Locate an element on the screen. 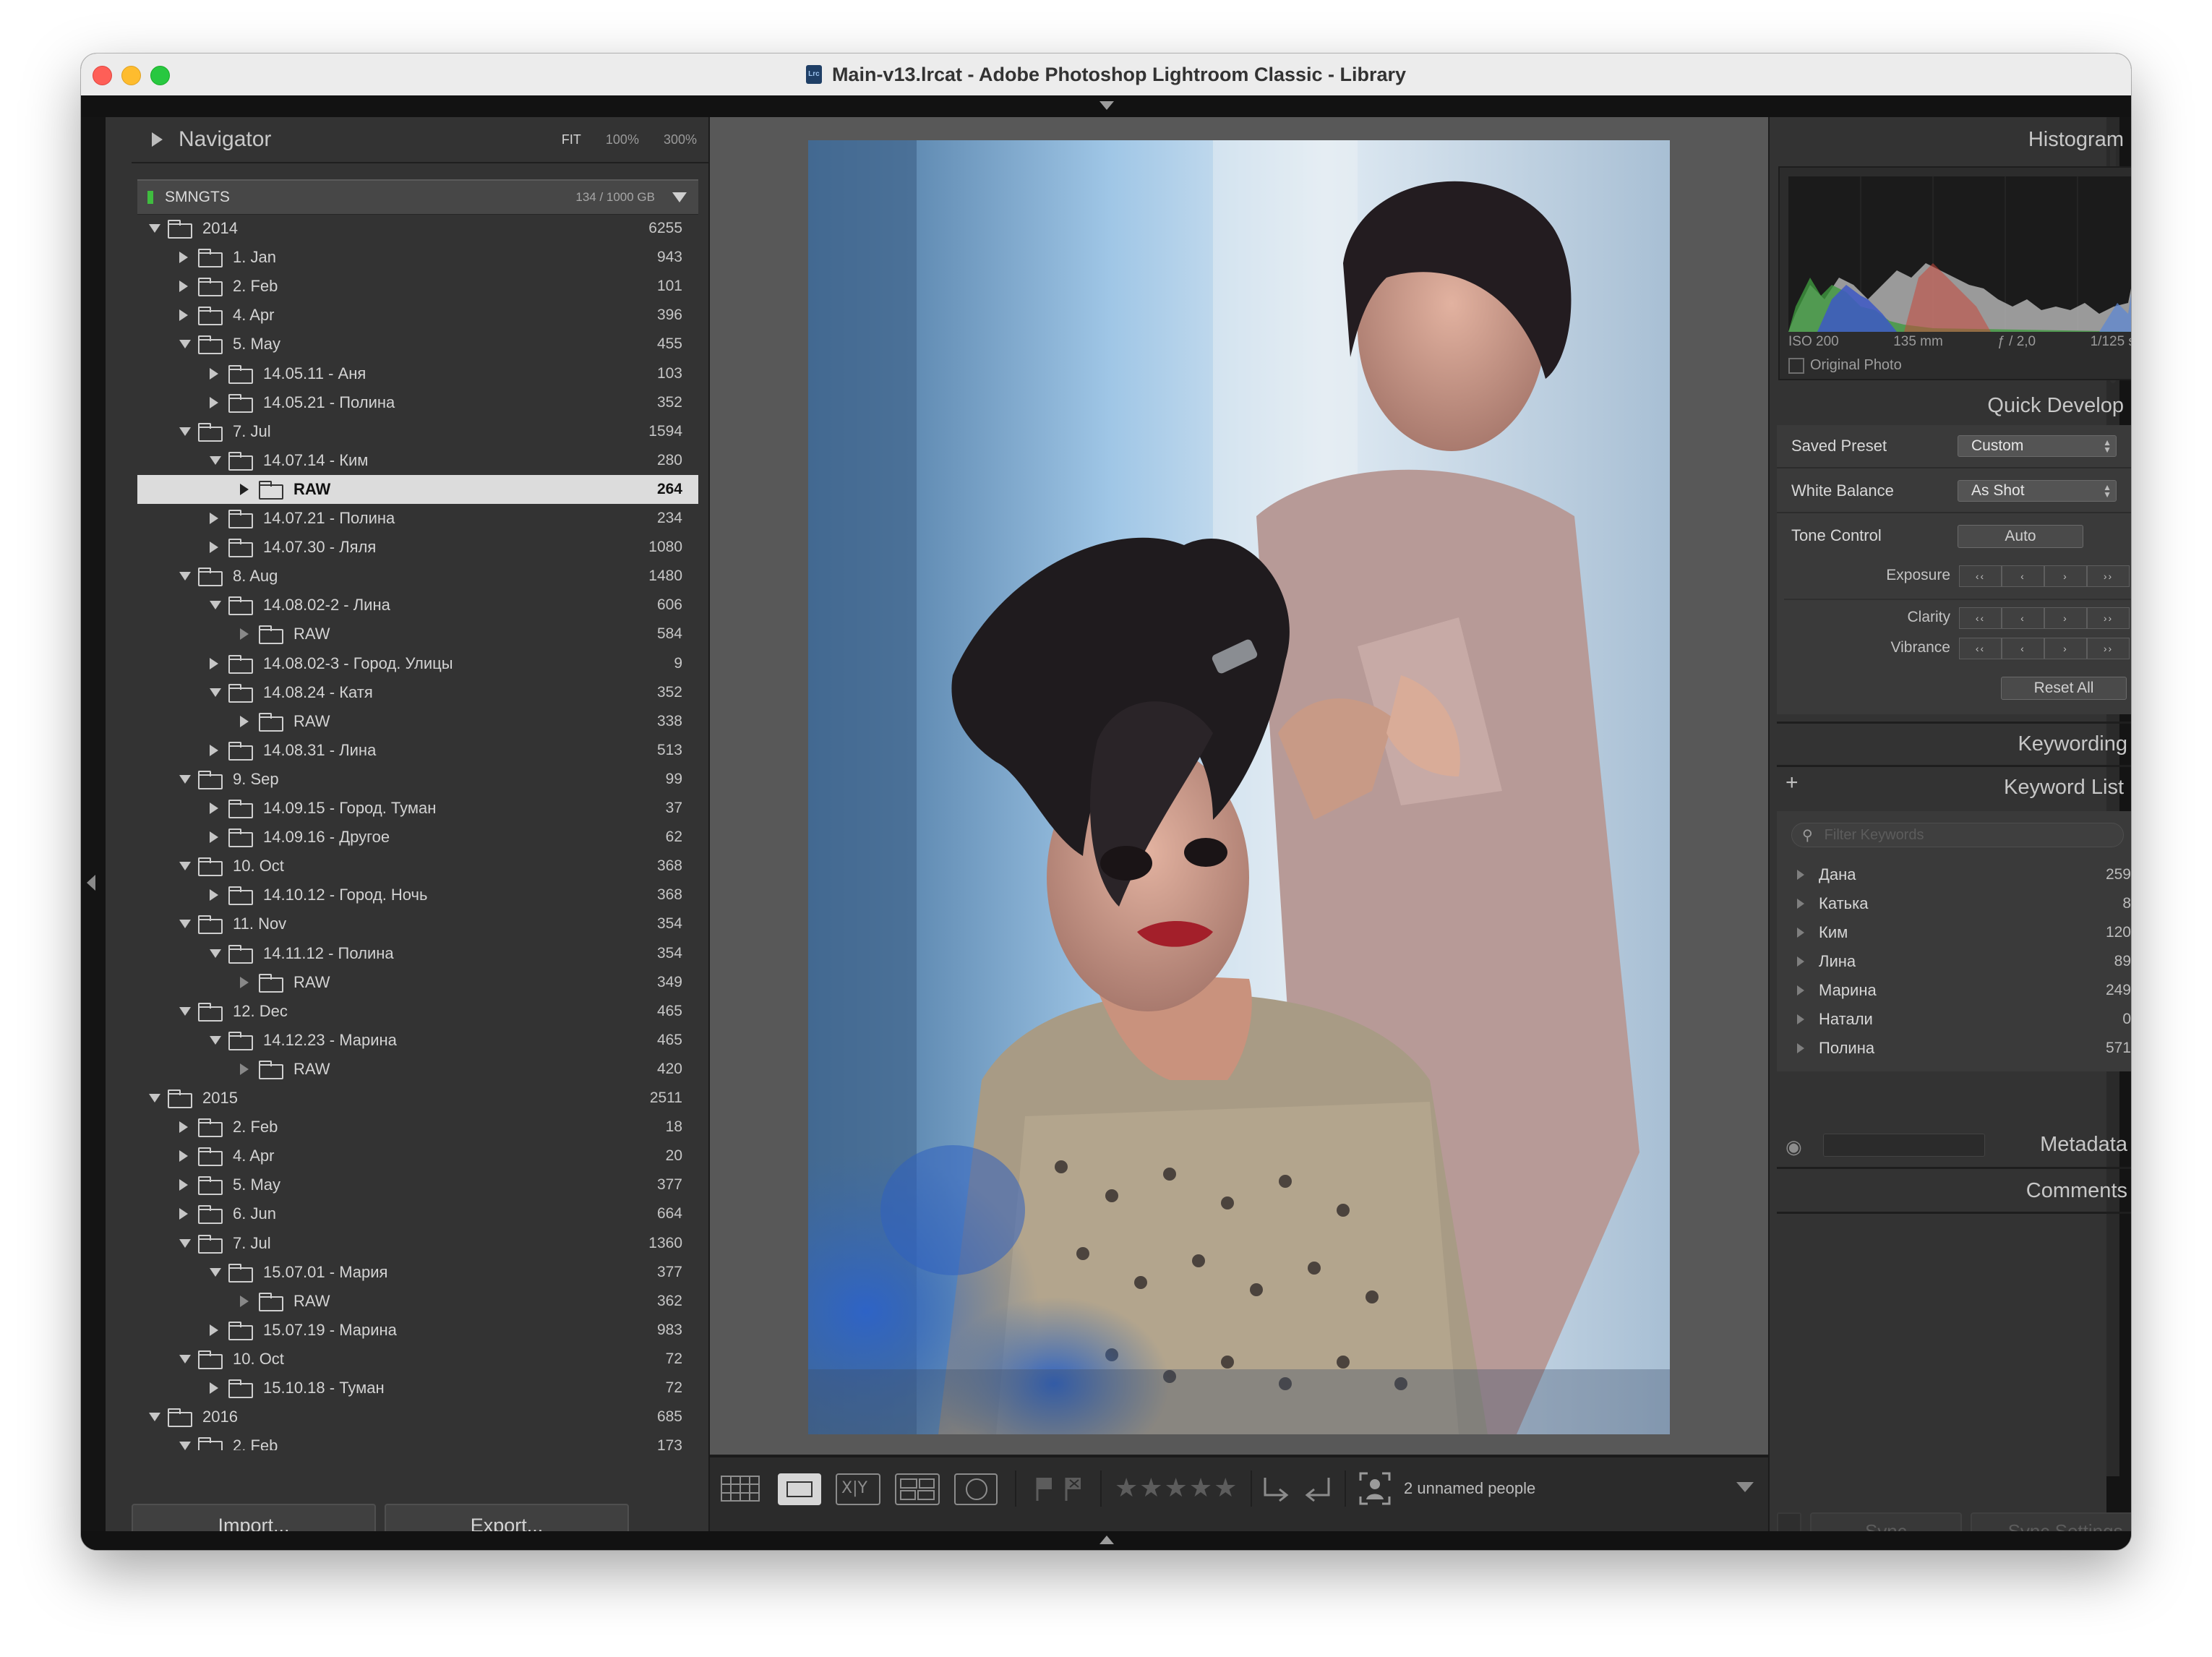  folder-row: 2. Feb 101 is located at coordinates (417, 286).